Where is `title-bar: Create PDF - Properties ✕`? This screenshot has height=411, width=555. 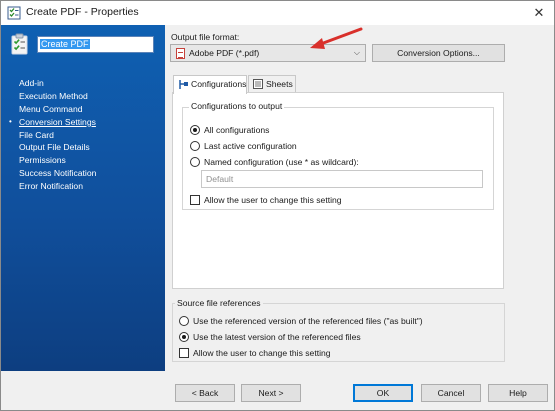
title-bar: Create PDF - Properties ✕ is located at coordinates (277, 13).